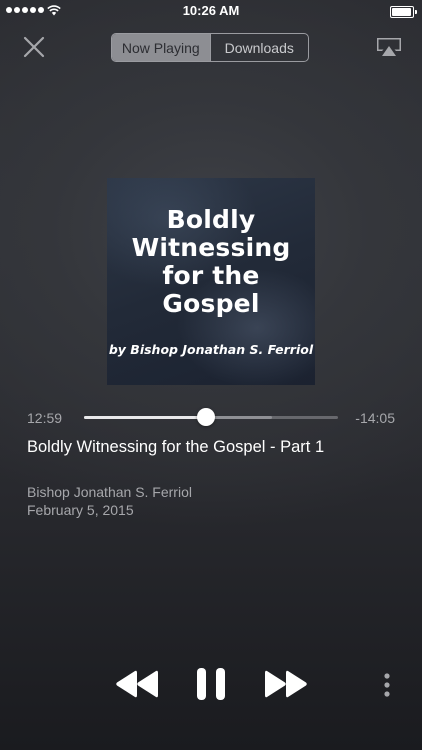  What do you see at coordinates (80, 510) in the screenshot?
I see `track-date: February 5, 2015` at bounding box center [80, 510].